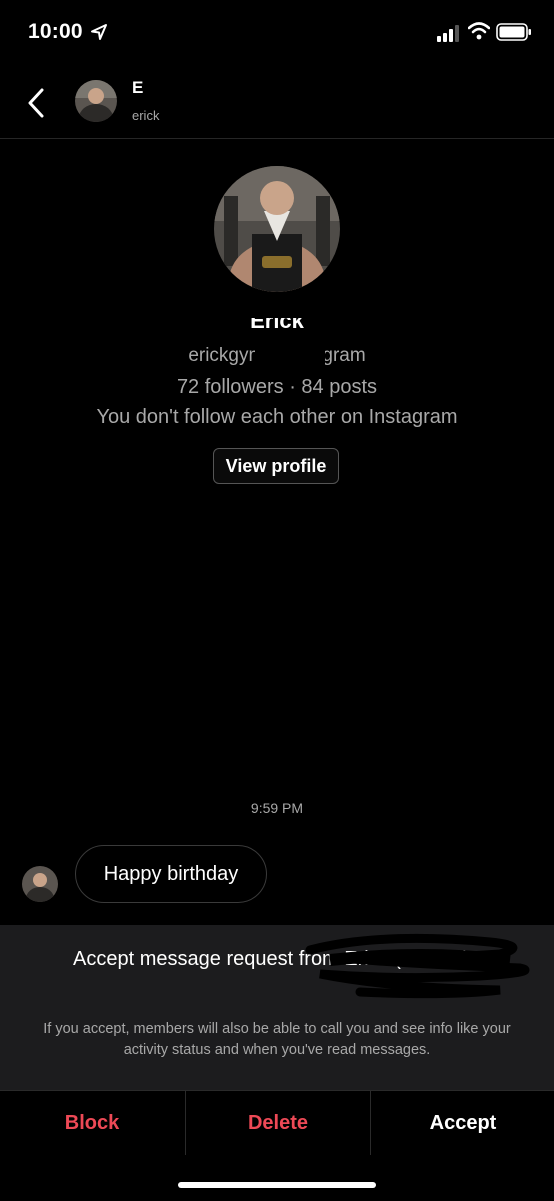 The height and width of the screenshot is (1201, 554). Describe the element at coordinates (137, 88) in the screenshot. I see `header-name: E` at that location.